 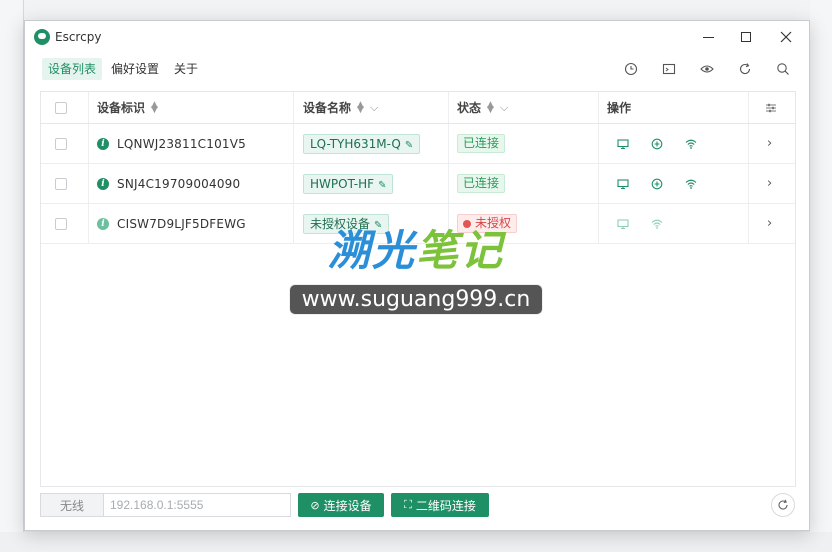 I want to click on device-id-cell: i CISW7D9LJF5DFEWG, so click(x=171, y=223).